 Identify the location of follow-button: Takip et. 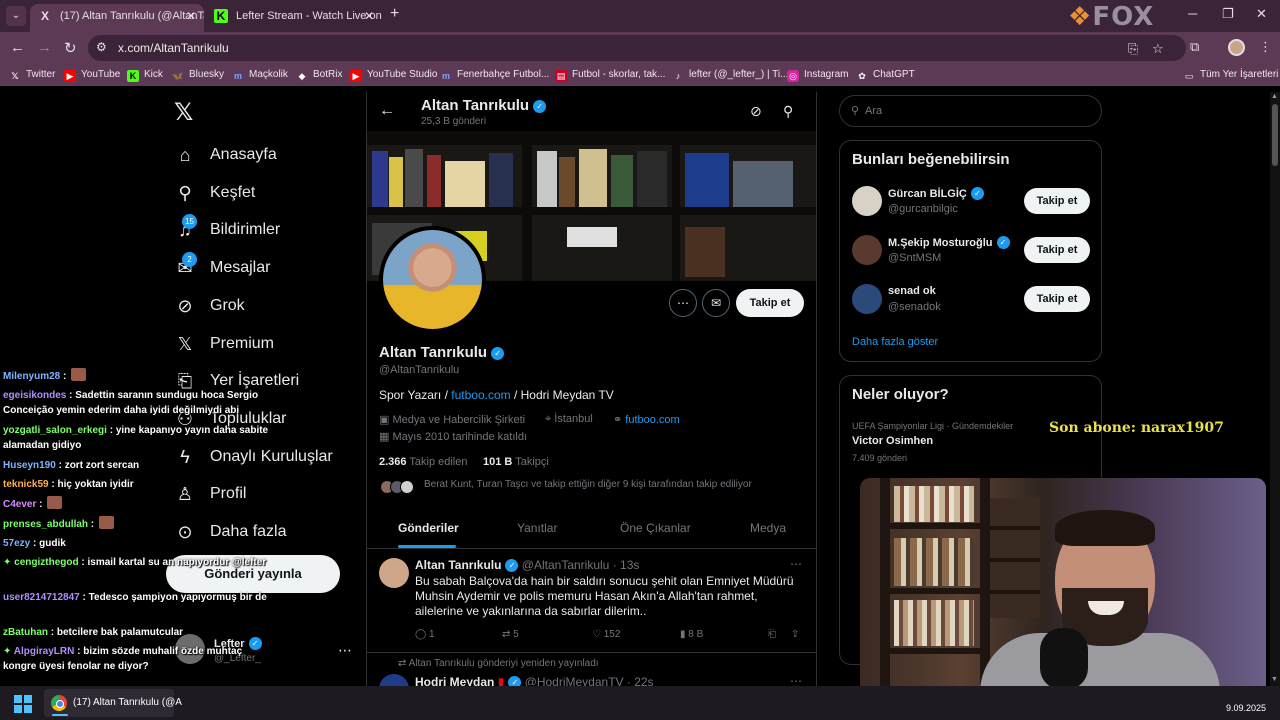
(770, 303).